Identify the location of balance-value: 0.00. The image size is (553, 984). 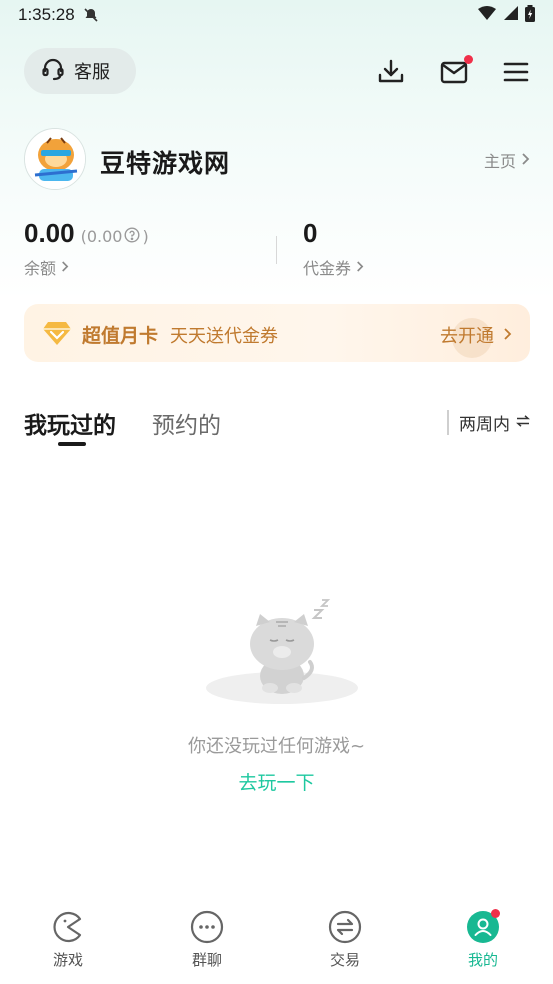
(49, 233).